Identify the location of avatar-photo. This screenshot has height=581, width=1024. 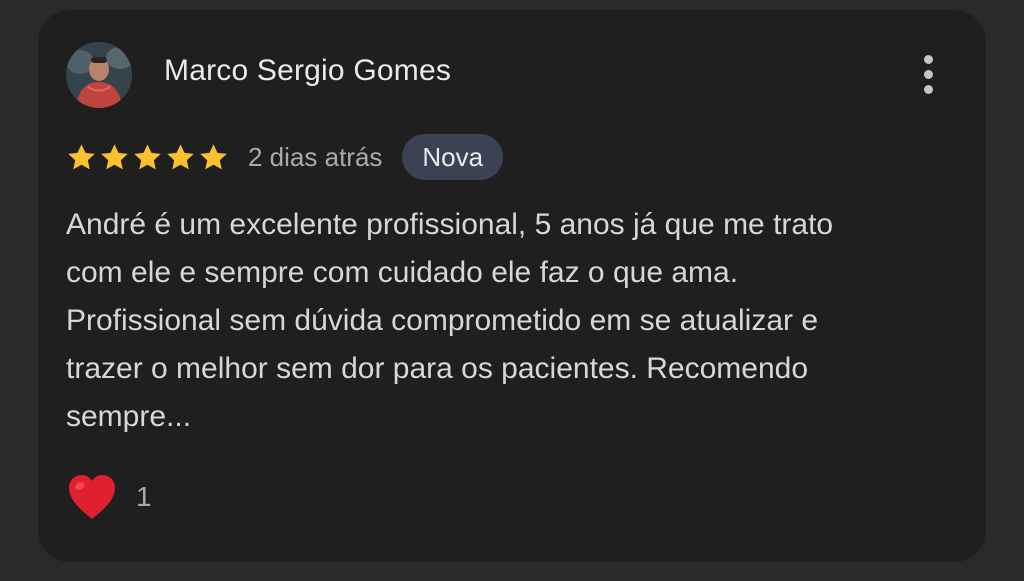
(99, 75).